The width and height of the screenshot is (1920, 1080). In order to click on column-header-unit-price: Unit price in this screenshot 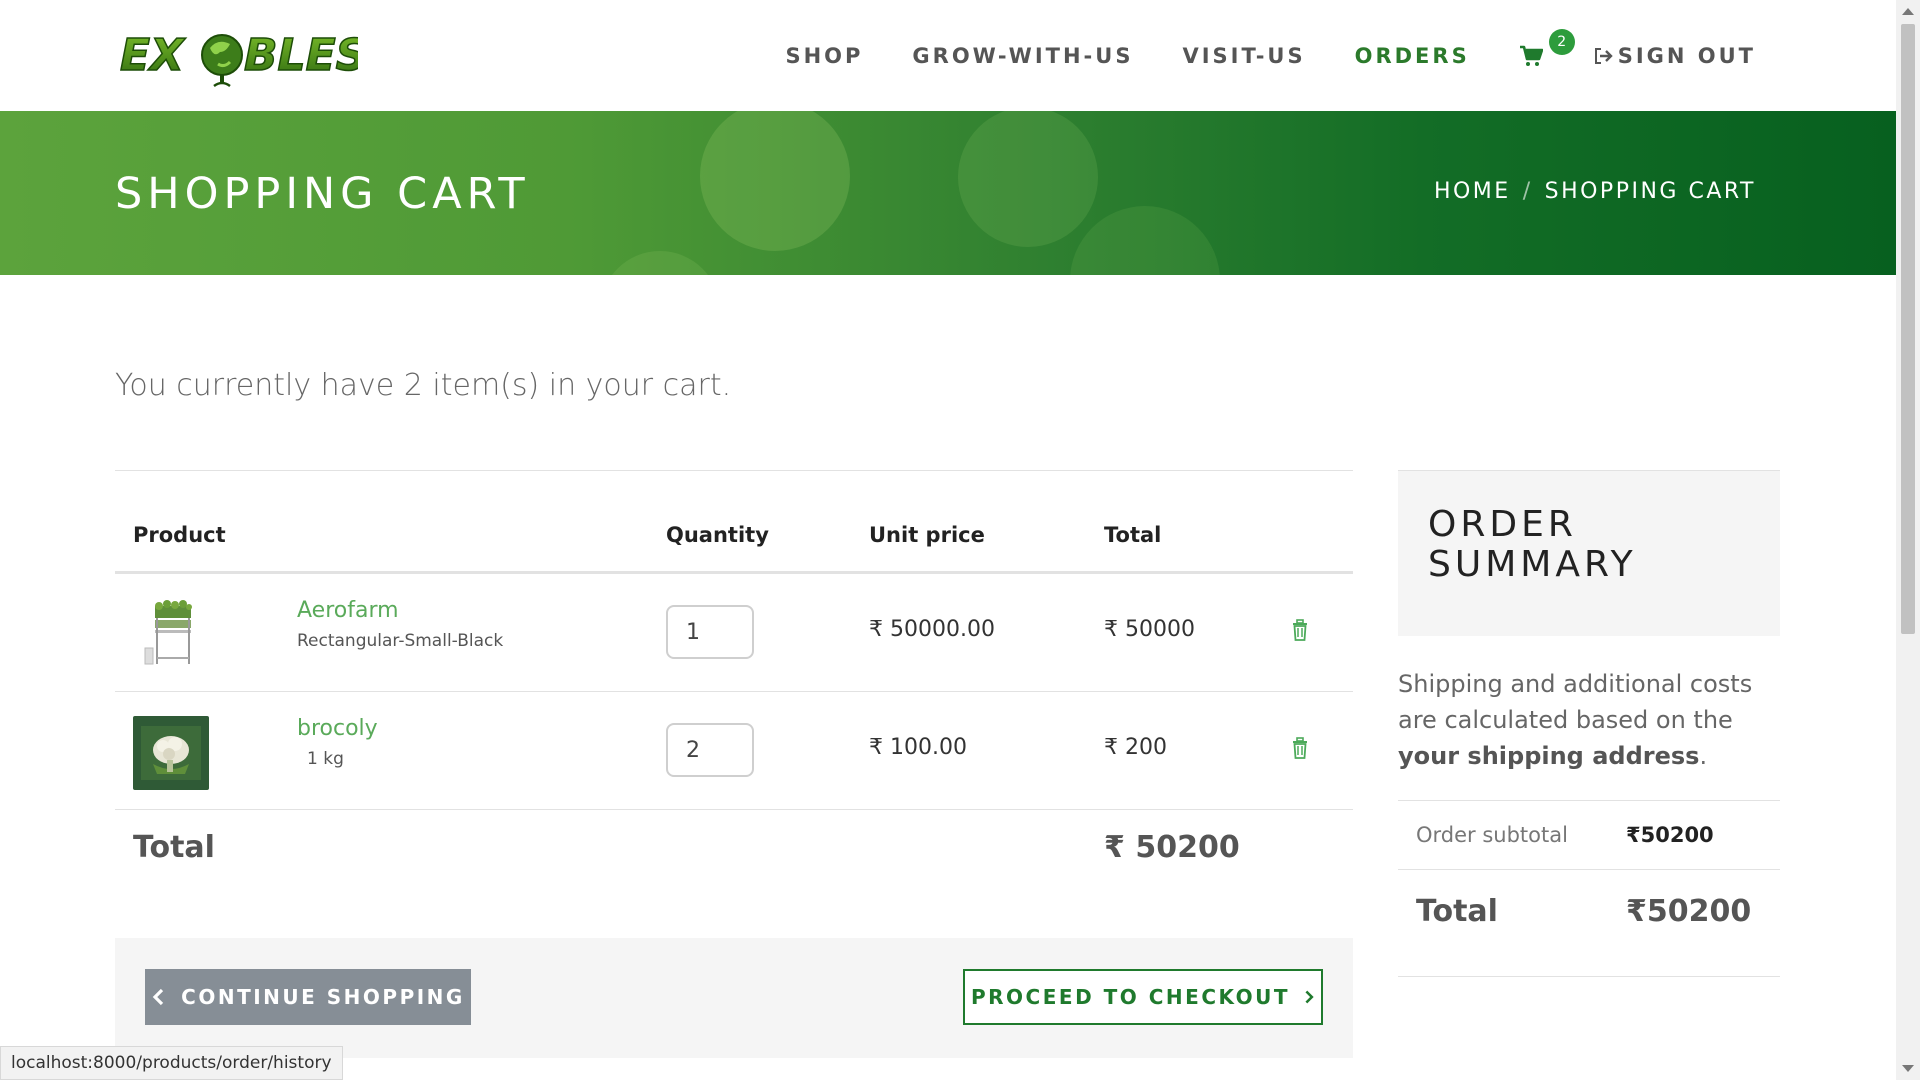, I will do `click(927, 535)`.